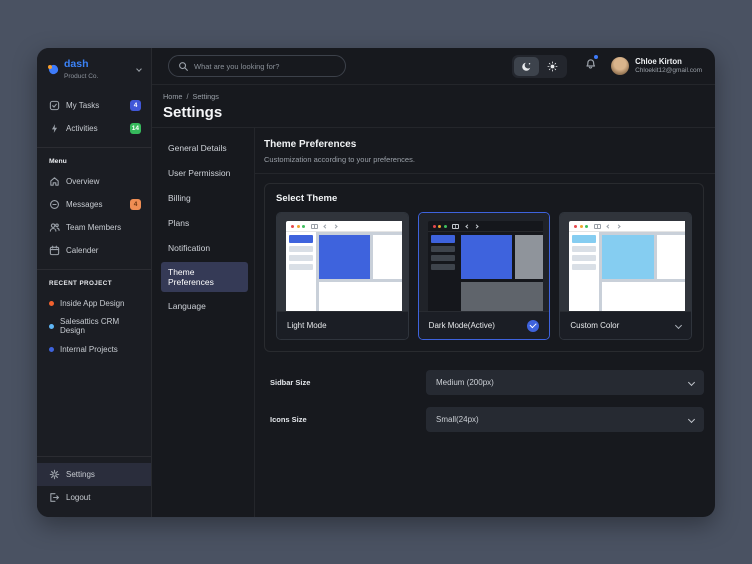 The image size is (752, 564). What do you see at coordinates (58, 161) in the screenshot?
I see `menu-section-heading: Menu` at bounding box center [58, 161].